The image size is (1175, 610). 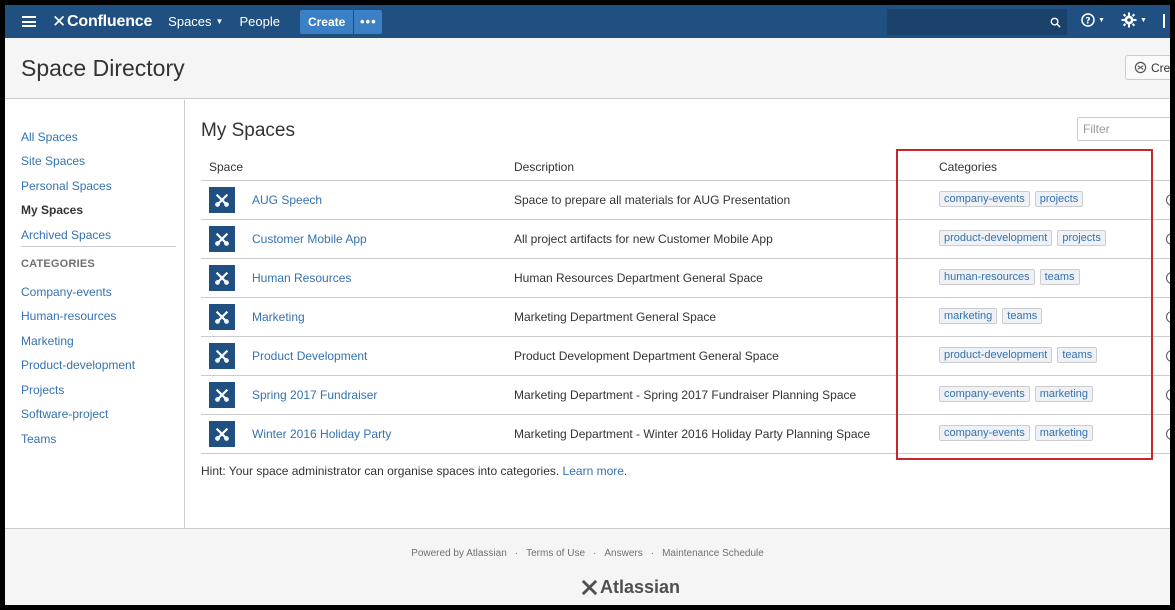 What do you see at coordinates (68, 316) in the screenshot?
I see `sidebar-category-human-resources: Human-resources` at bounding box center [68, 316].